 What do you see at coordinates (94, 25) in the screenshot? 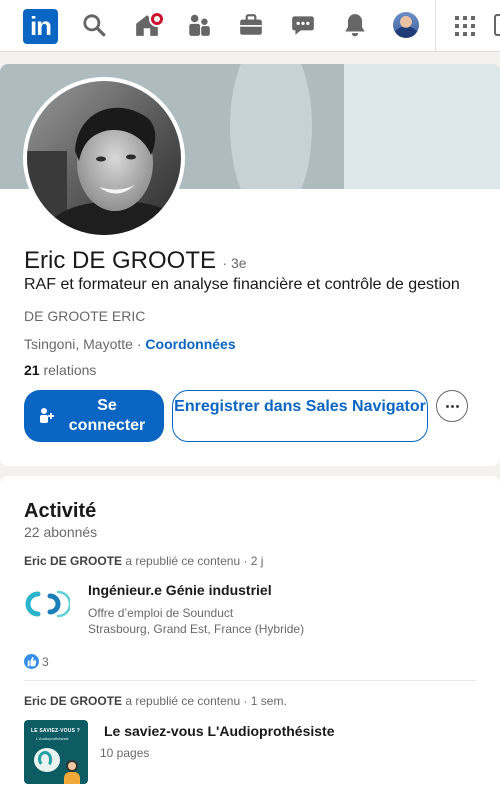
I see `search-icon` at bounding box center [94, 25].